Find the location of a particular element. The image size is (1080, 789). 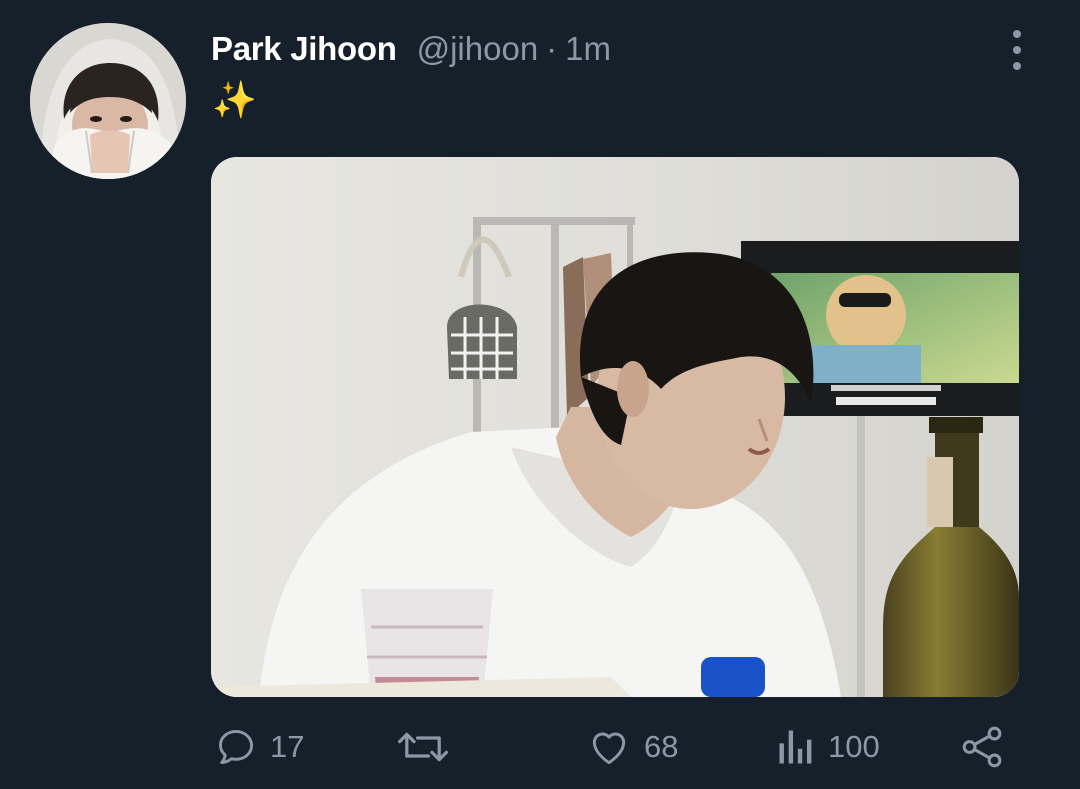

tweet-actions-bar: 17 68 100 is located at coordinates (540, 747).